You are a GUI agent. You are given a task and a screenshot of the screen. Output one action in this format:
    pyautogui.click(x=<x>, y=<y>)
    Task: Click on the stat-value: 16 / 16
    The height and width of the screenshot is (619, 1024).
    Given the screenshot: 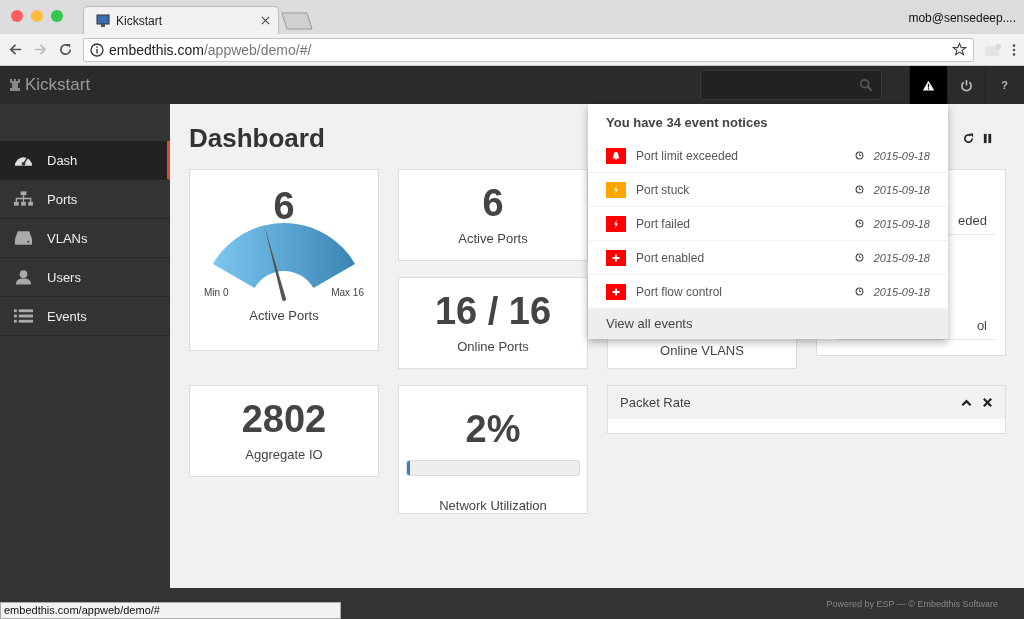 What is the action you would take?
    pyautogui.click(x=493, y=311)
    